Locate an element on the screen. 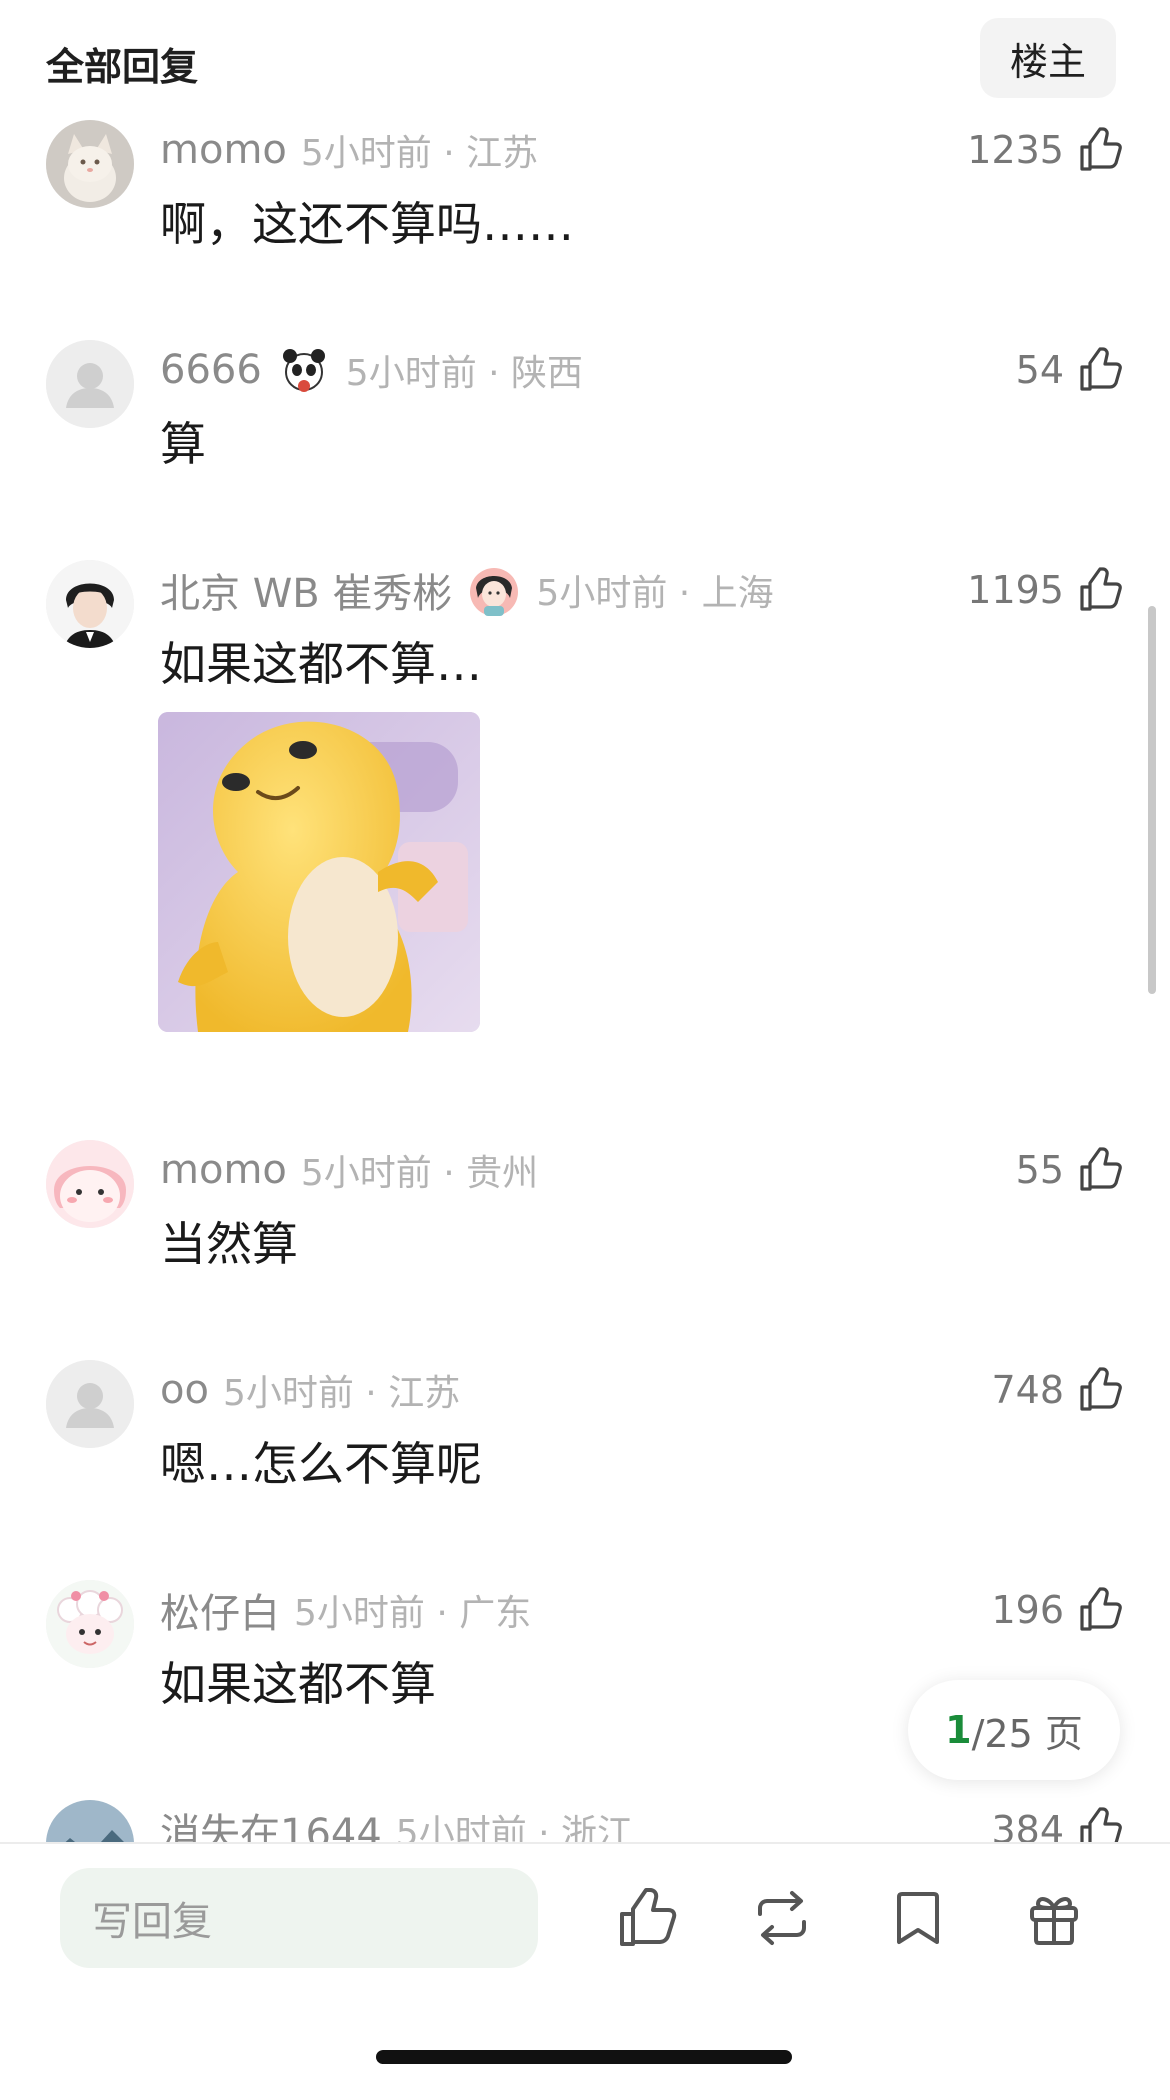 This screenshot has height=2100, width=1170. repost-icon is located at coordinates (782, 1918).